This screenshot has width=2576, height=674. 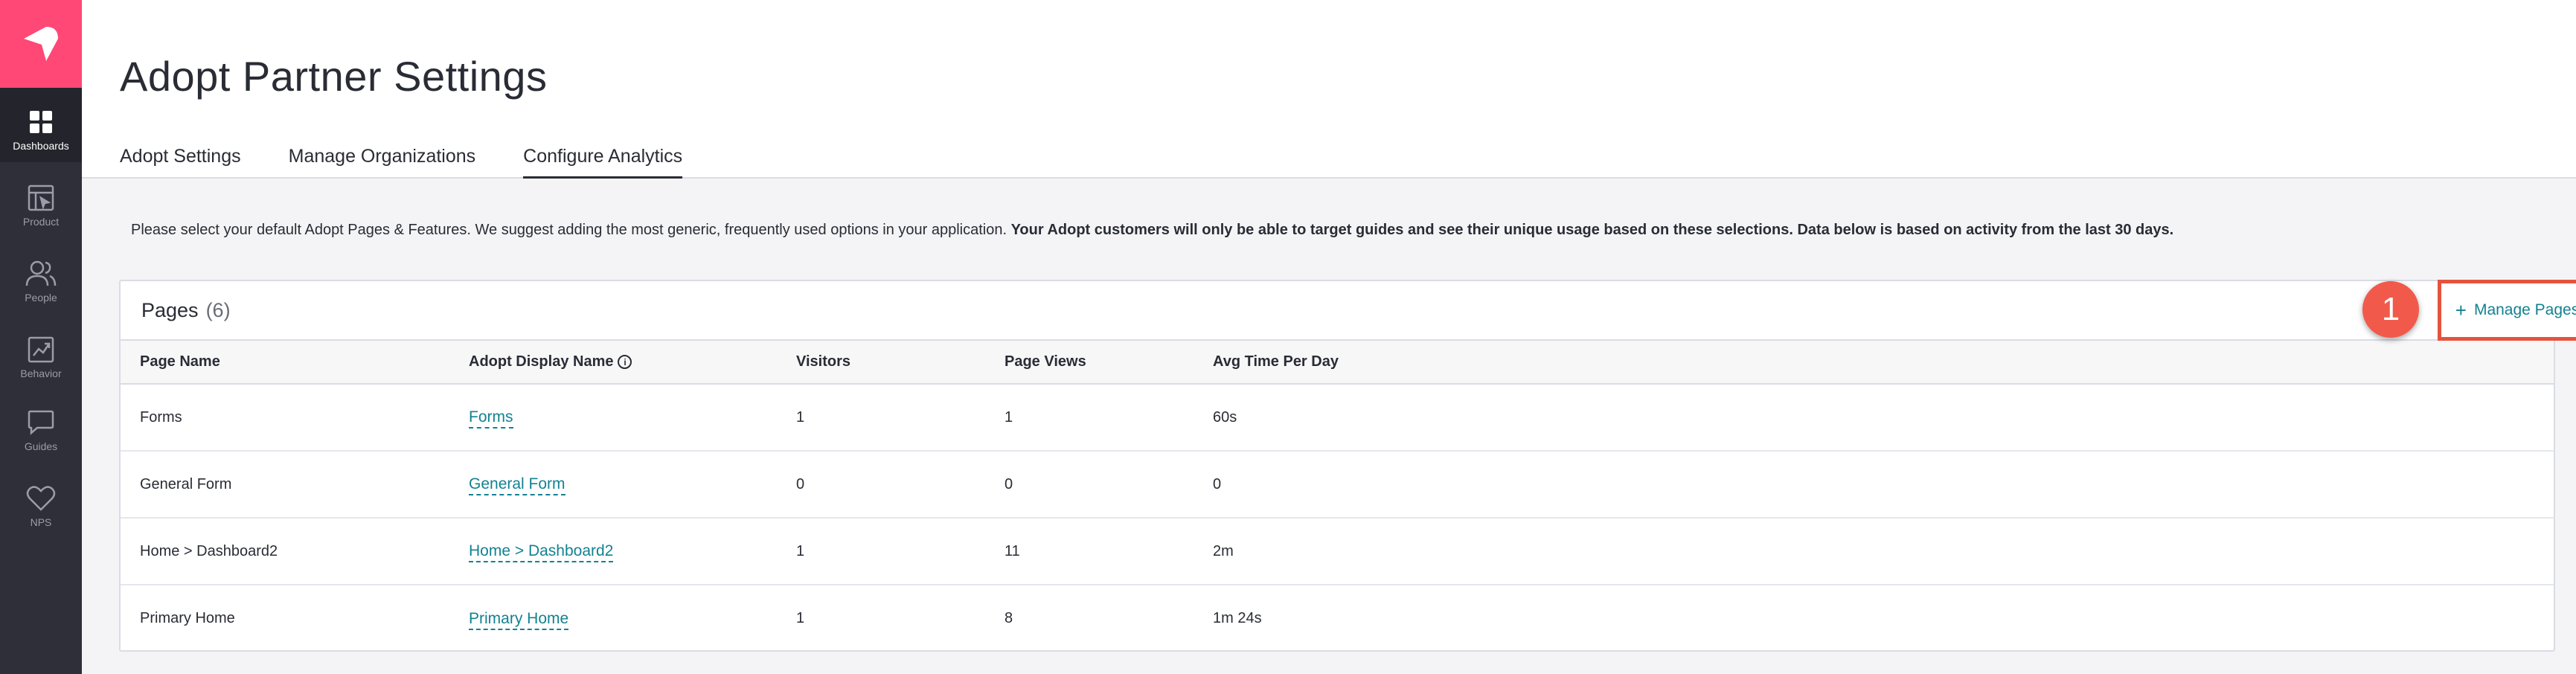 I want to click on pages-card-title: Pages (6), so click(x=186, y=310).